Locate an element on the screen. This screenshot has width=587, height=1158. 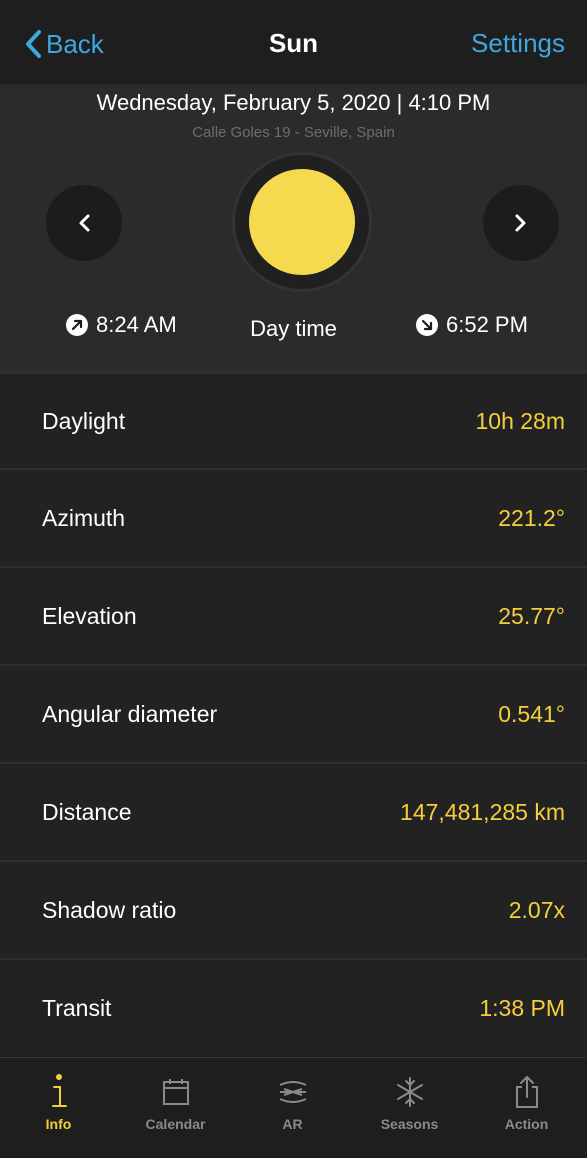
tab-info: Info is located at coordinates (58, 1108).